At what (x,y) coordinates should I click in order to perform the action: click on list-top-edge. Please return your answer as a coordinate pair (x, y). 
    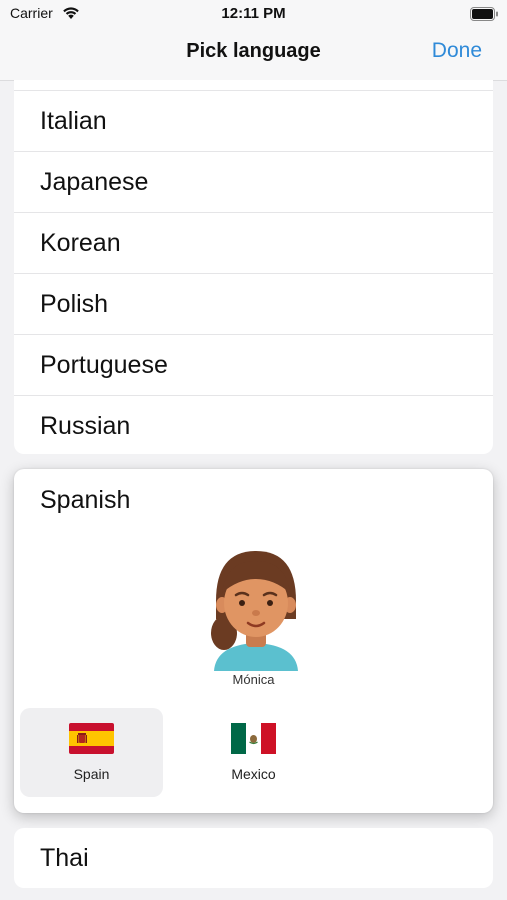
    Looking at the image, I should click on (253, 85).